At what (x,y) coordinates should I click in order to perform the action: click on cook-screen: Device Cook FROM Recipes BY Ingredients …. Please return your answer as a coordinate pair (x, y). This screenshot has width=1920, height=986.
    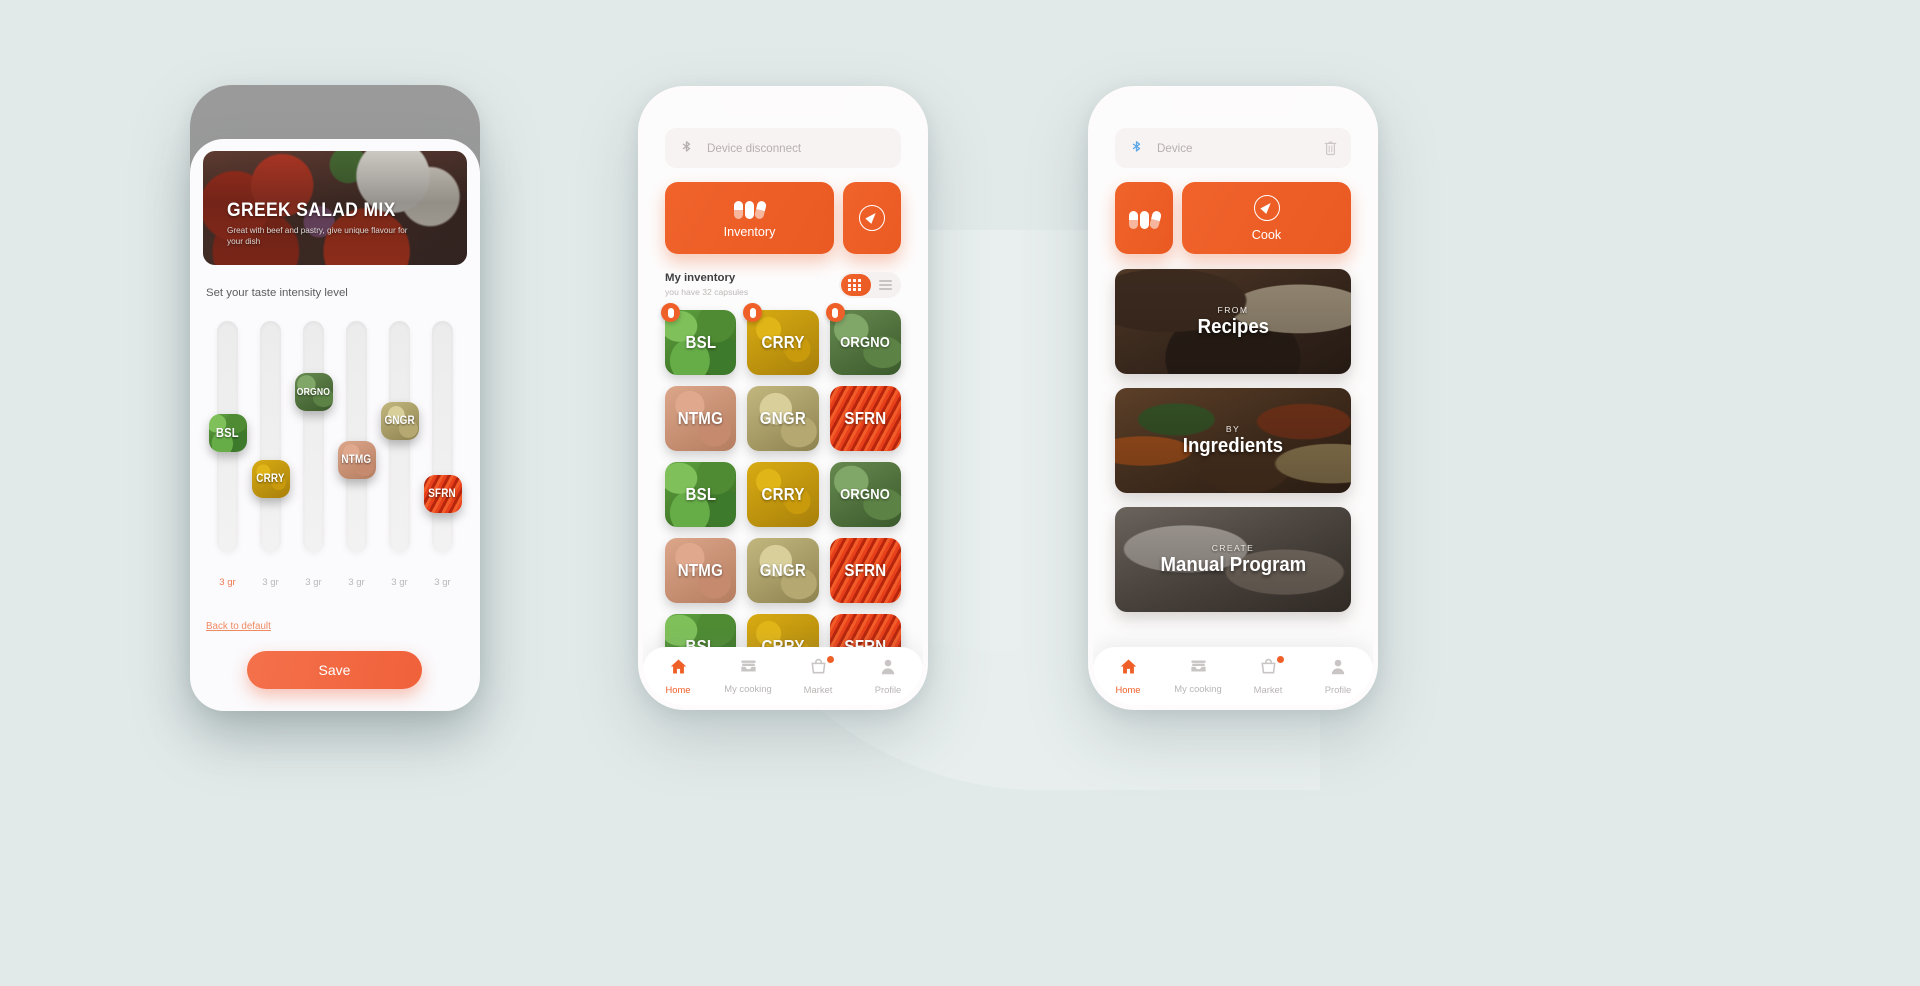
    Looking at the image, I should click on (1233, 398).